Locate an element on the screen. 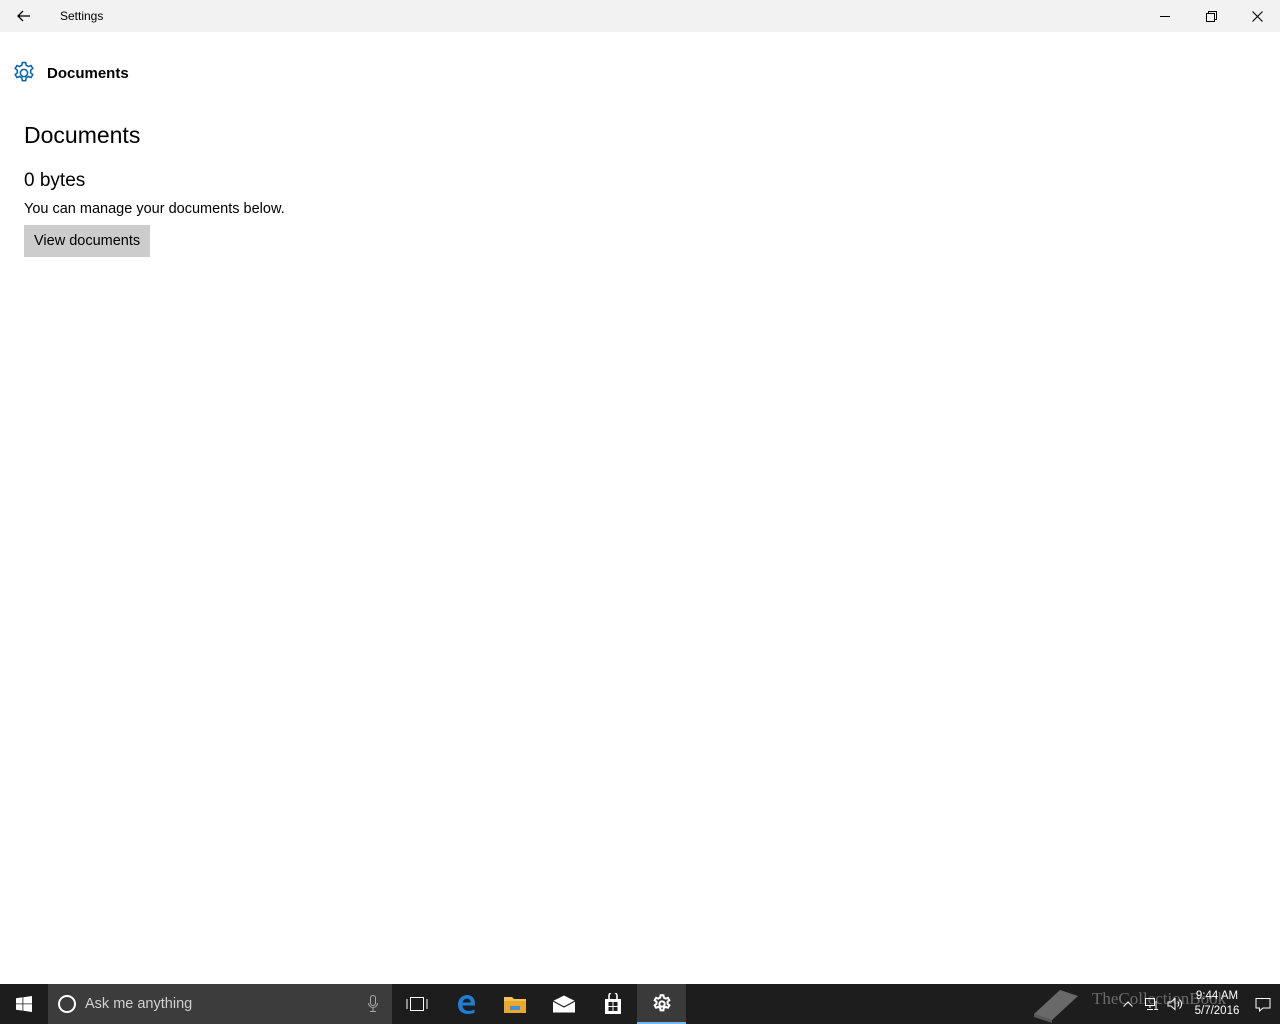  action-center-button is located at coordinates (1263, 1004).